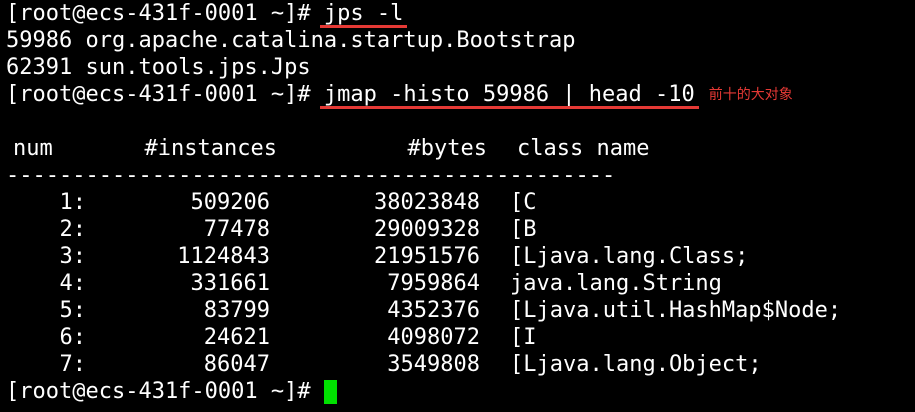  What do you see at coordinates (236, 337) in the screenshot?
I see `row-instances: 24621` at bounding box center [236, 337].